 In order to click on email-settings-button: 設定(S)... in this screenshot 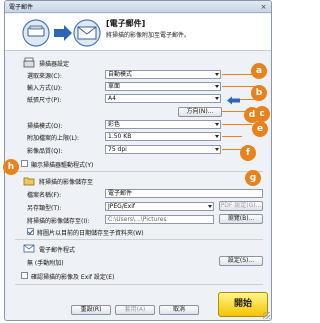, I will do `click(241, 261)`.